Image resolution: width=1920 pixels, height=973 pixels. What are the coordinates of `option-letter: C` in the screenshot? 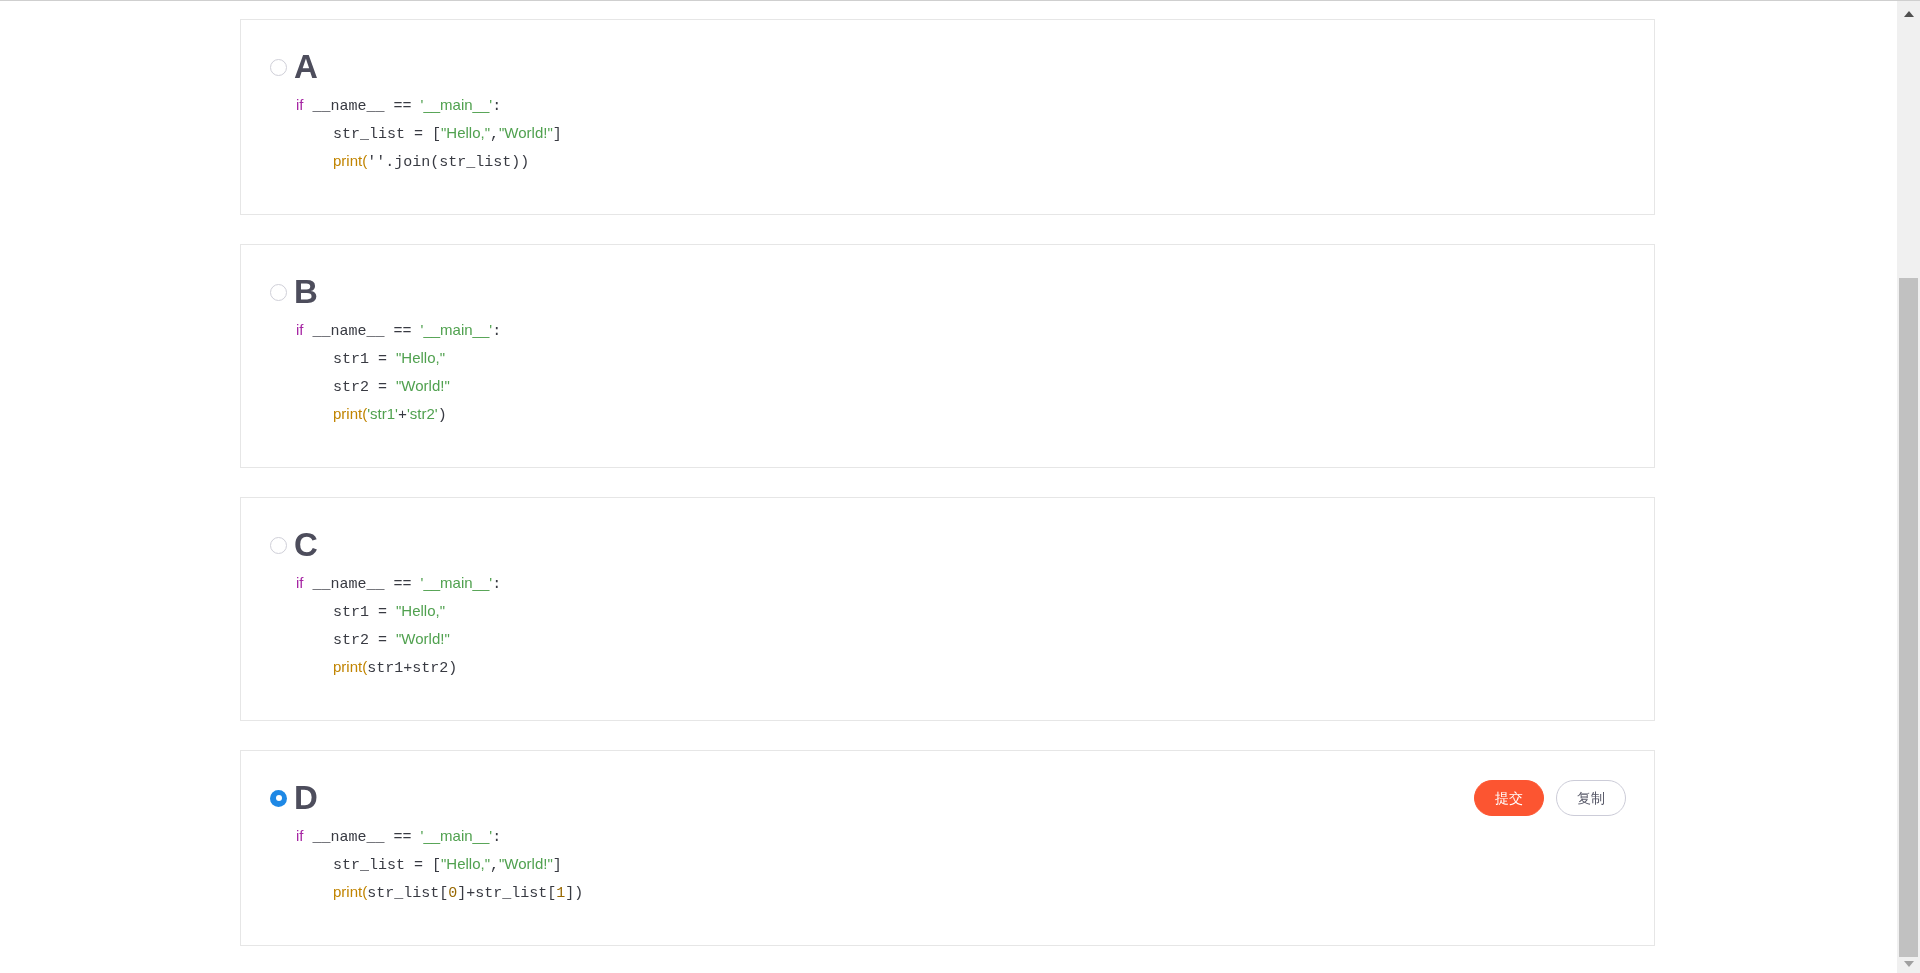 It's located at (306, 545).